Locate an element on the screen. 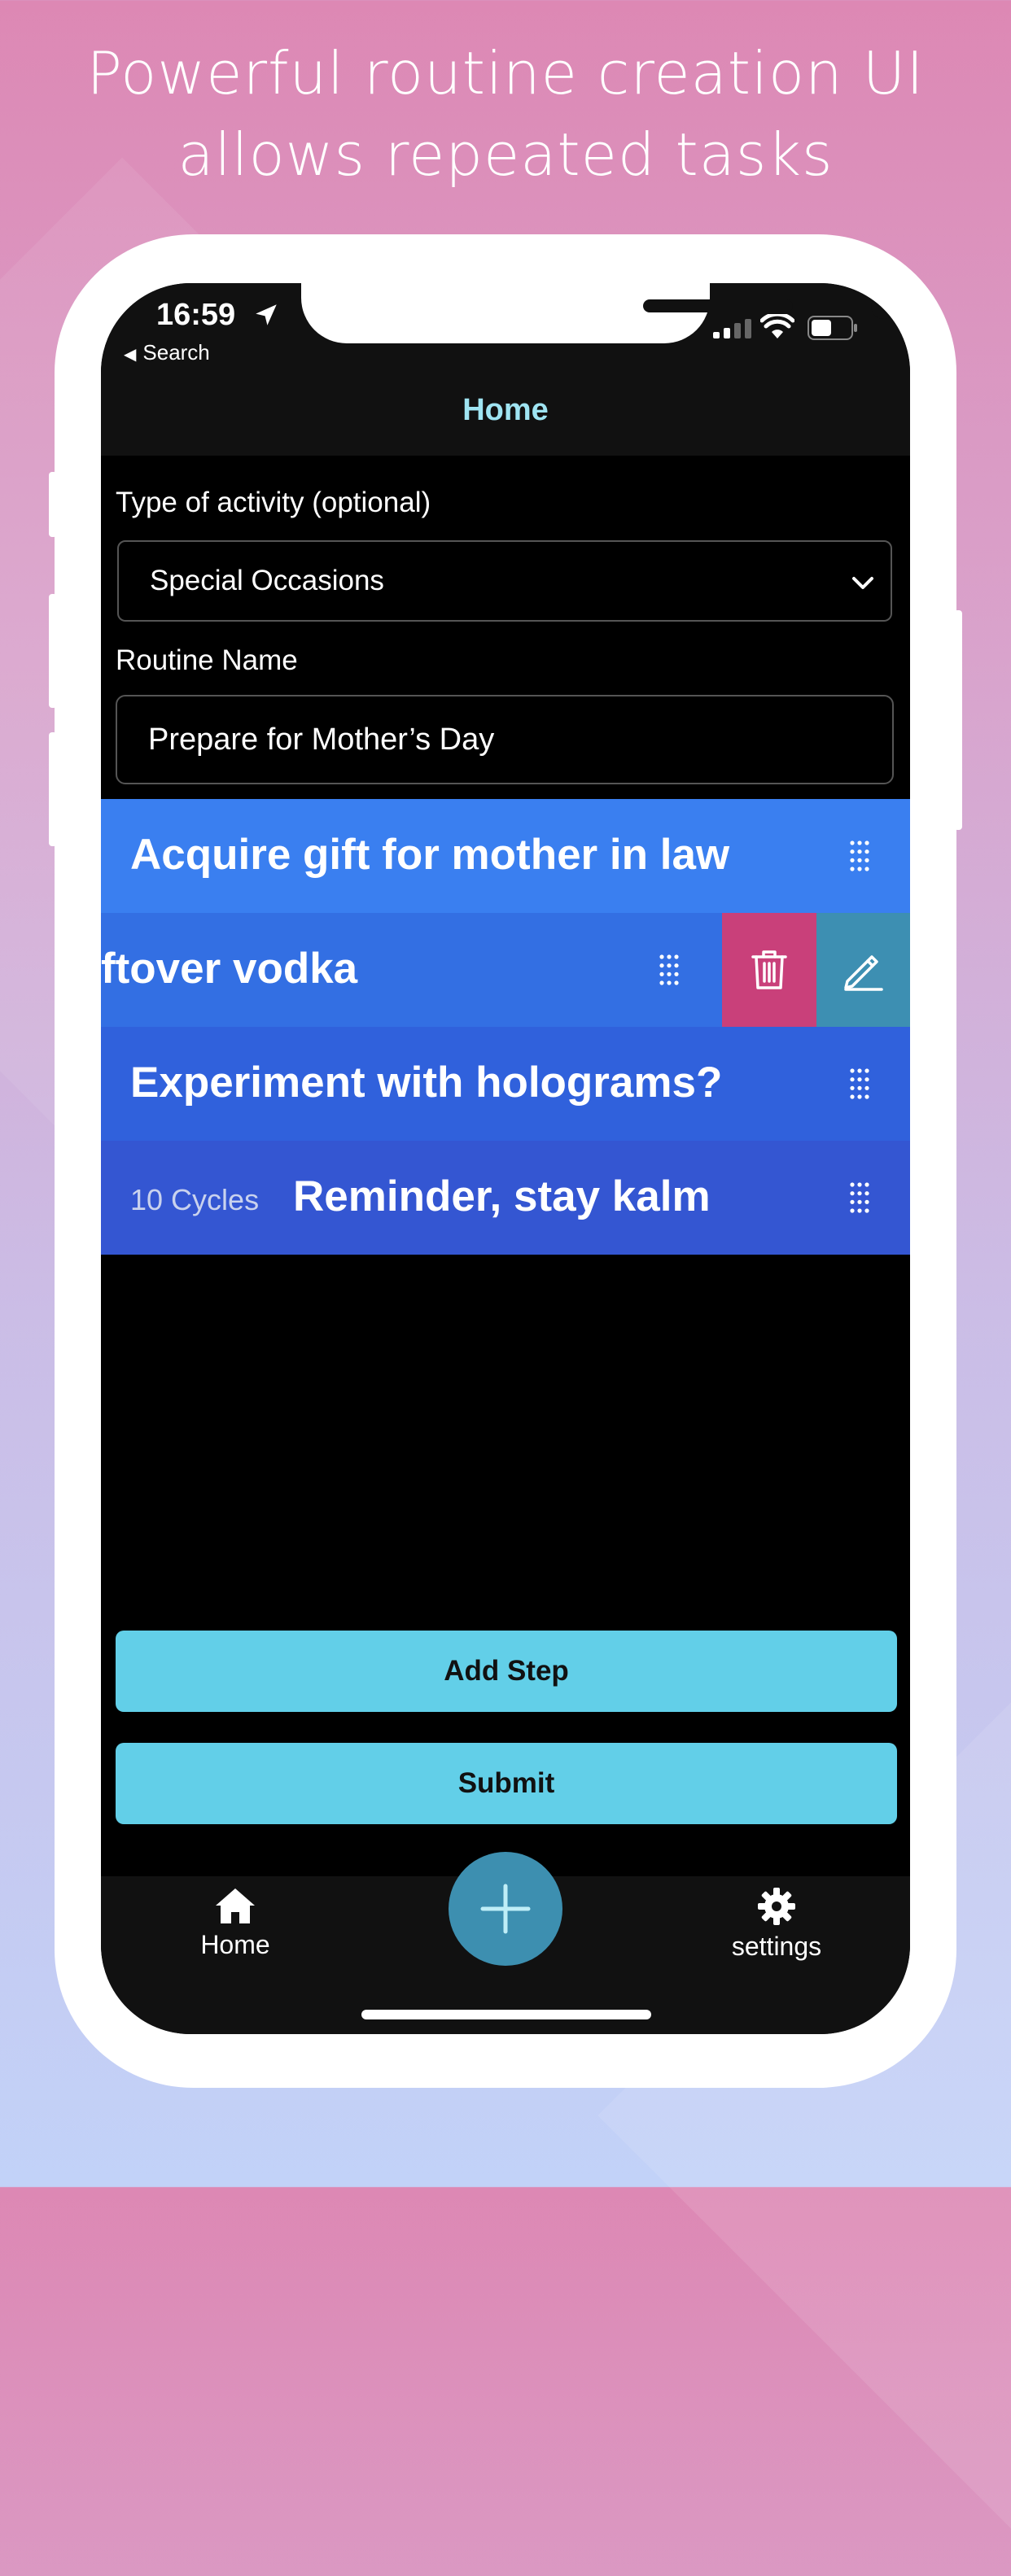 The height and width of the screenshot is (2576, 1011). front-camera is located at coordinates (883, 307).